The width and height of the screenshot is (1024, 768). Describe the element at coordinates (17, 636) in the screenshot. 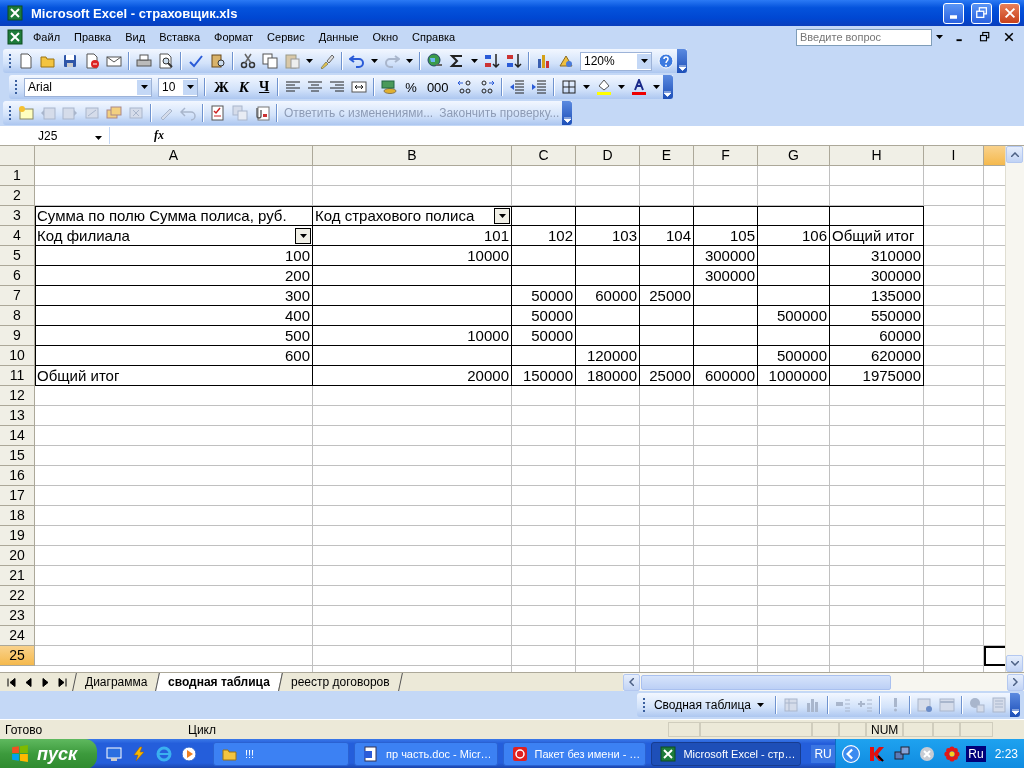

I see `row-header: 24` at that location.